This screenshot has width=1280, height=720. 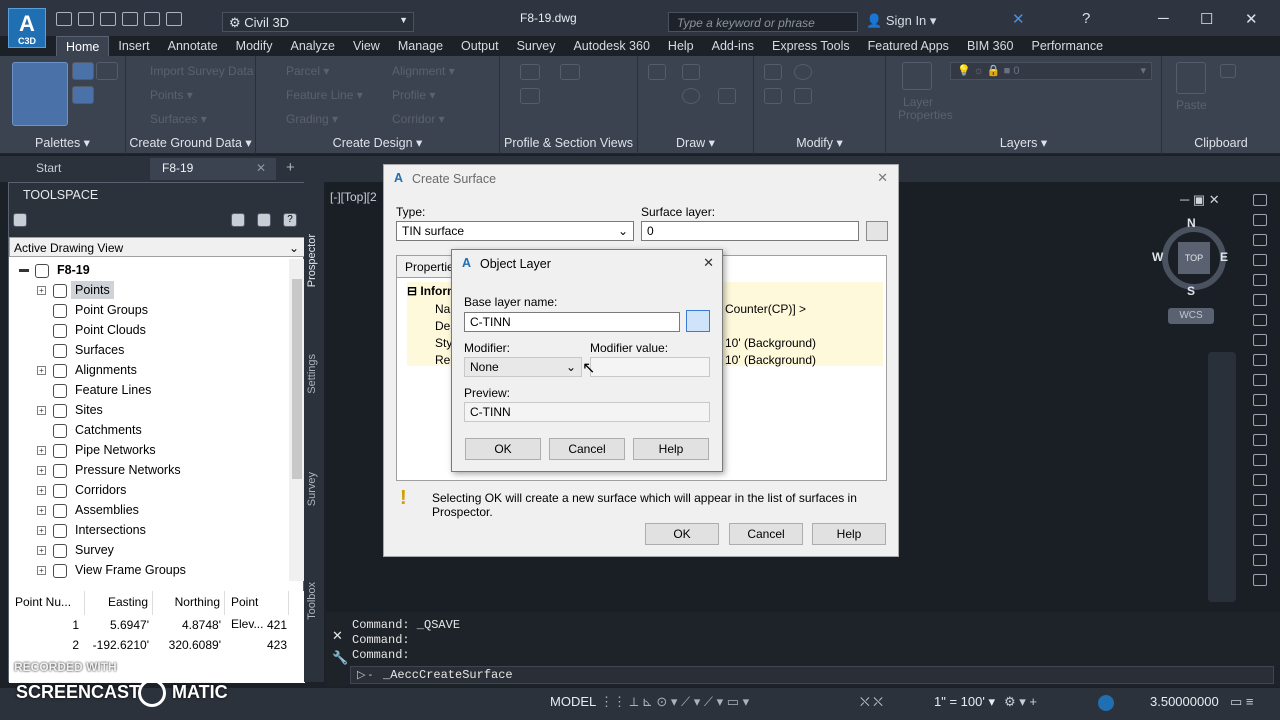 What do you see at coordinates (117, 625) in the screenshot?
I see `grid-cell: 5.6947'` at bounding box center [117, 625].